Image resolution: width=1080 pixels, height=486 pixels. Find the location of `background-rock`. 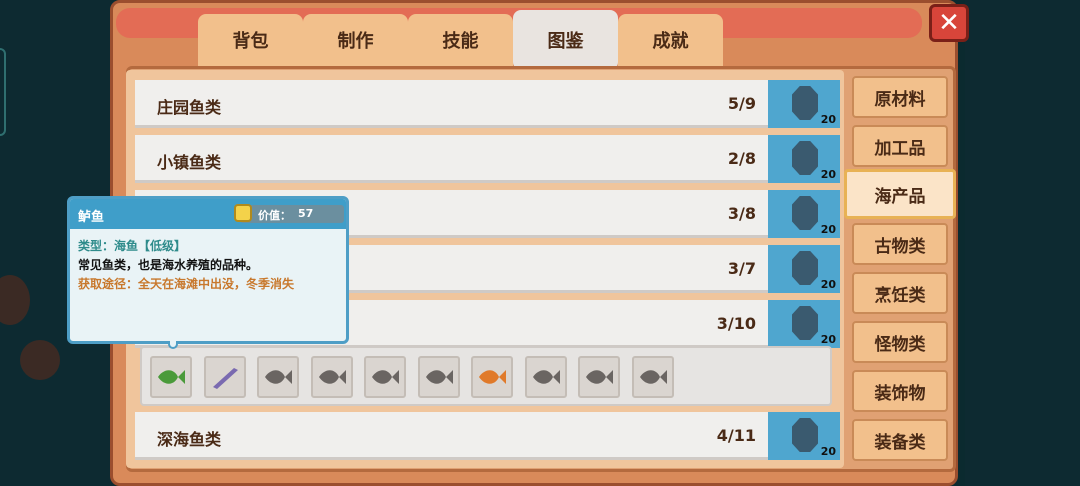

background-rock is located at coordinates (40, 360).